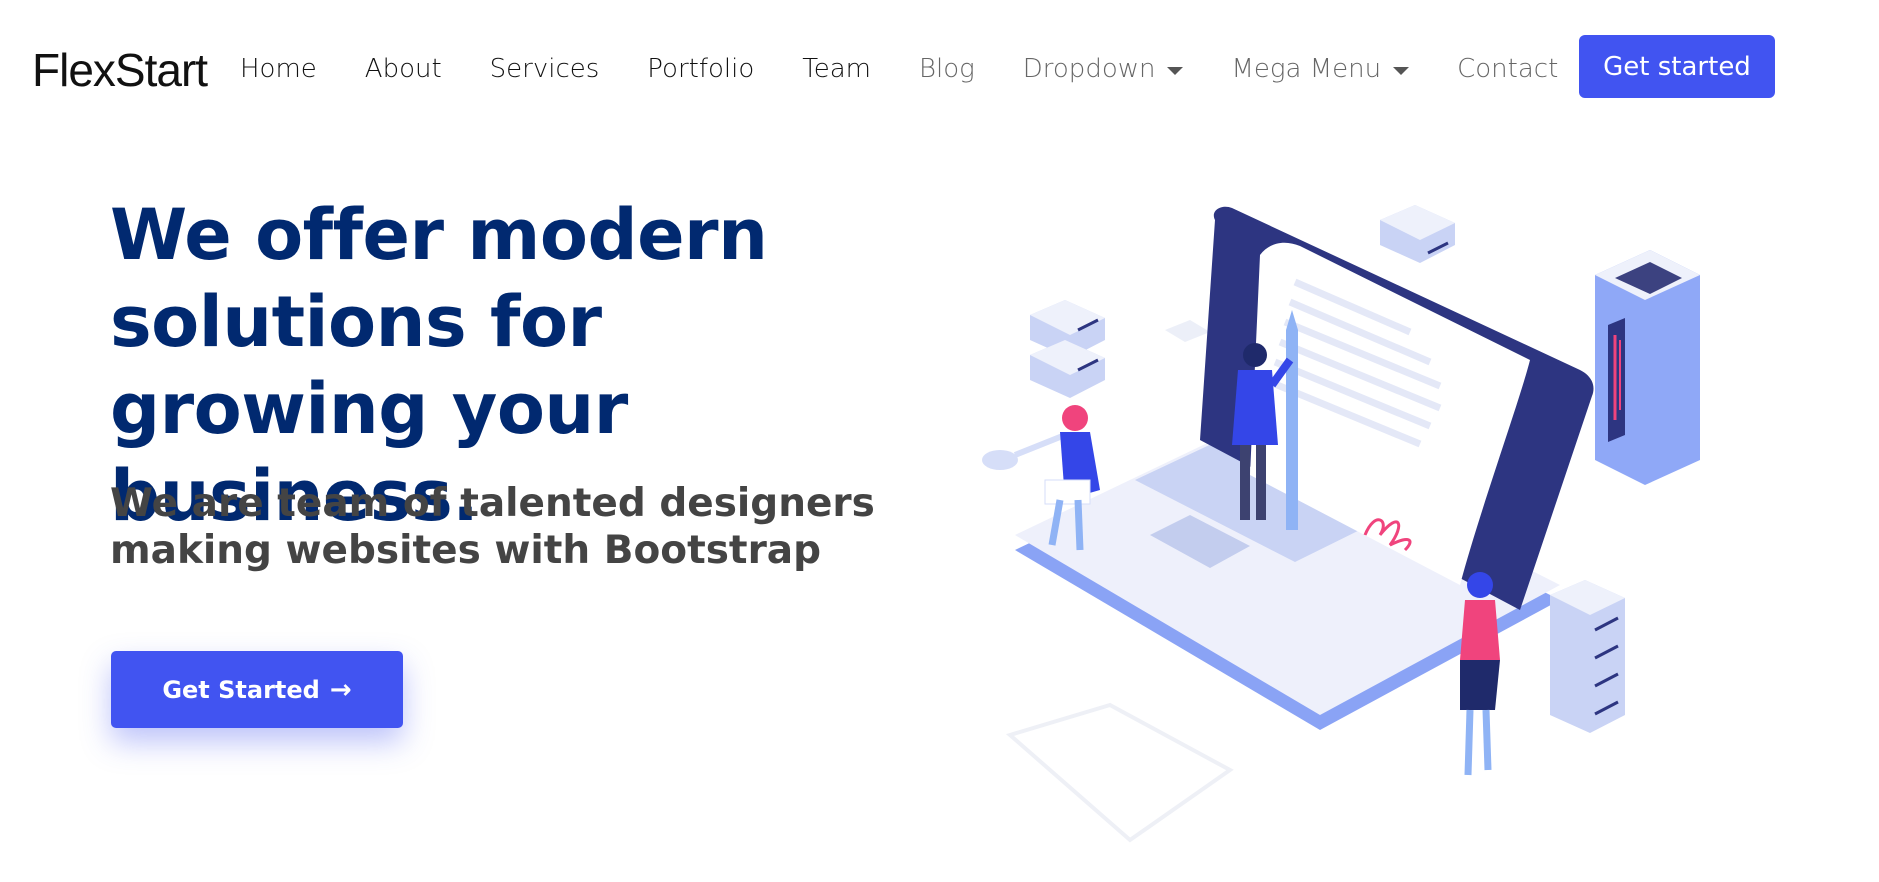 This screenshot has height=882, width=1879. What do you see at coordinates (120, 70) in the screenshot?
I see `logo: FlexStart` at bounding box center [120, 70].